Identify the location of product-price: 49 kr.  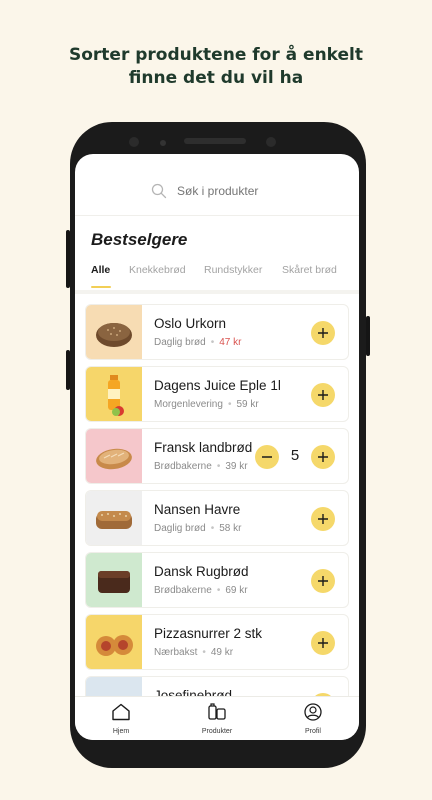
(222, 652).